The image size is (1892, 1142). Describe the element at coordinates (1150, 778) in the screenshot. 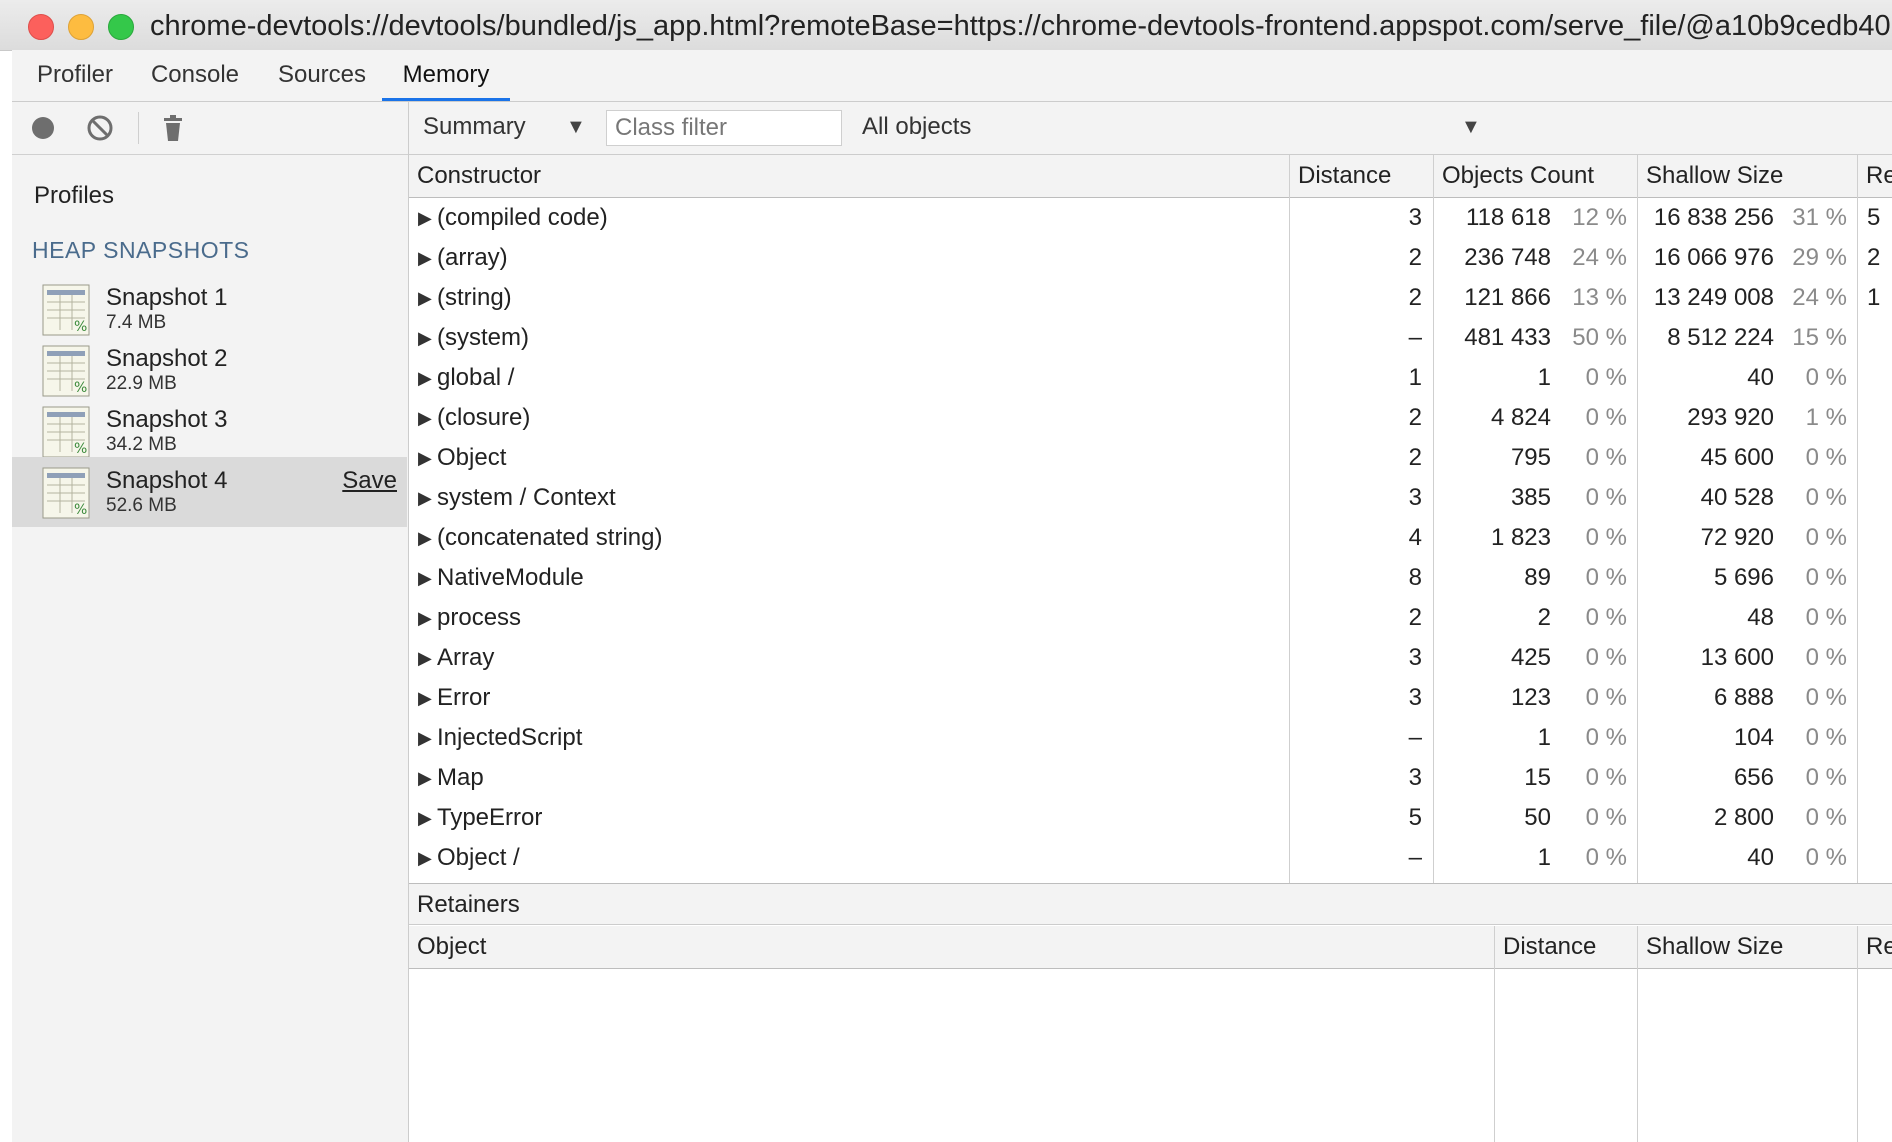

I see `table-row: ▶ Map 3 15 0 % 656 0 %` at that location.